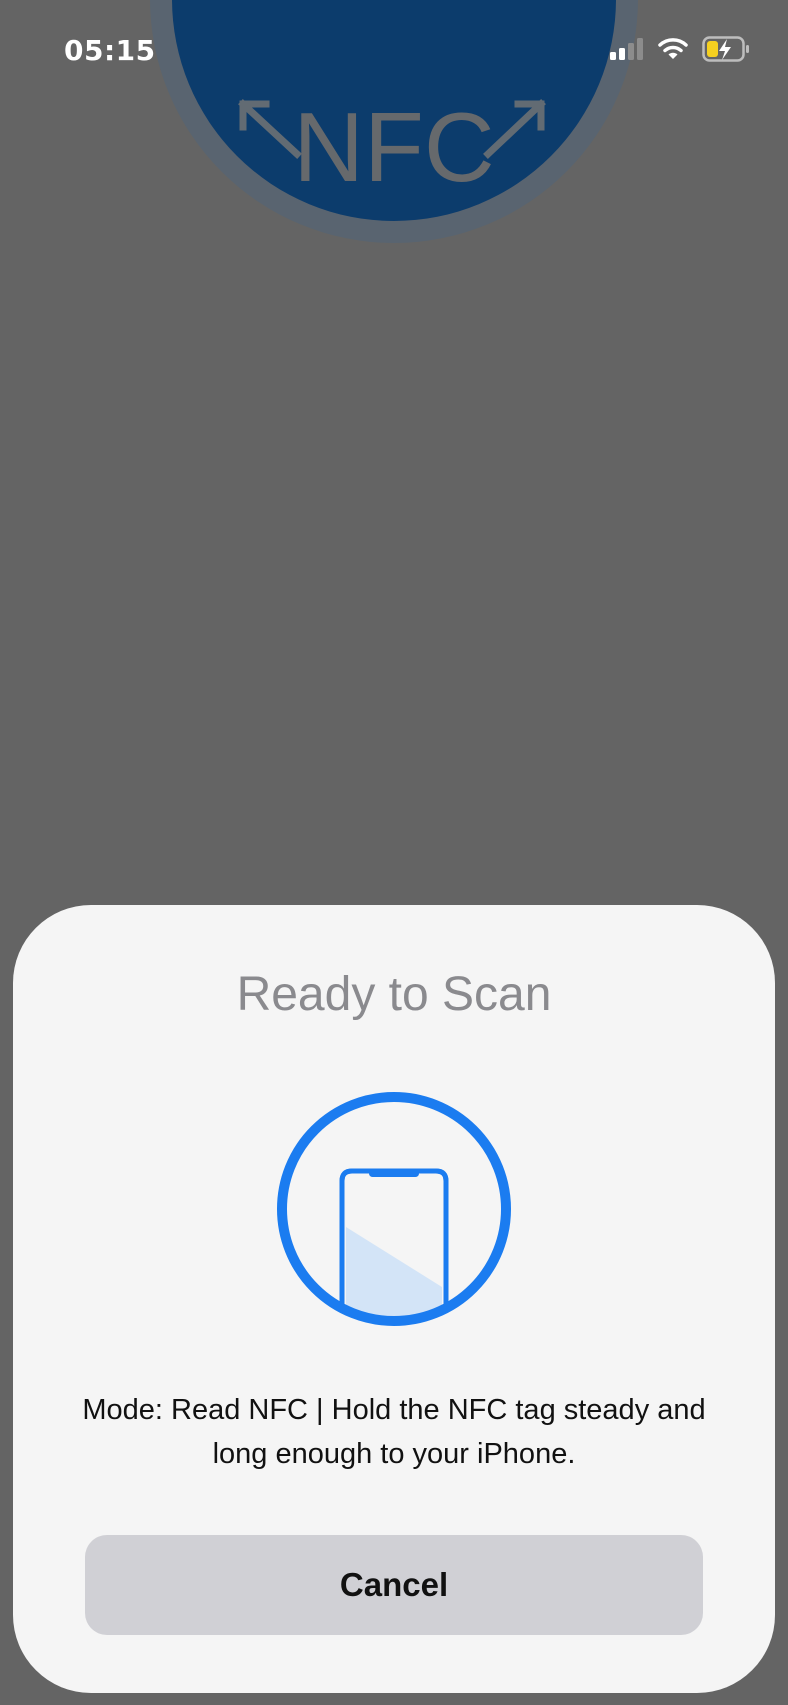  Describe the element at coordinates (393, 147) in the screenshot. I see `nfc-logo-text: NFC` at that location.